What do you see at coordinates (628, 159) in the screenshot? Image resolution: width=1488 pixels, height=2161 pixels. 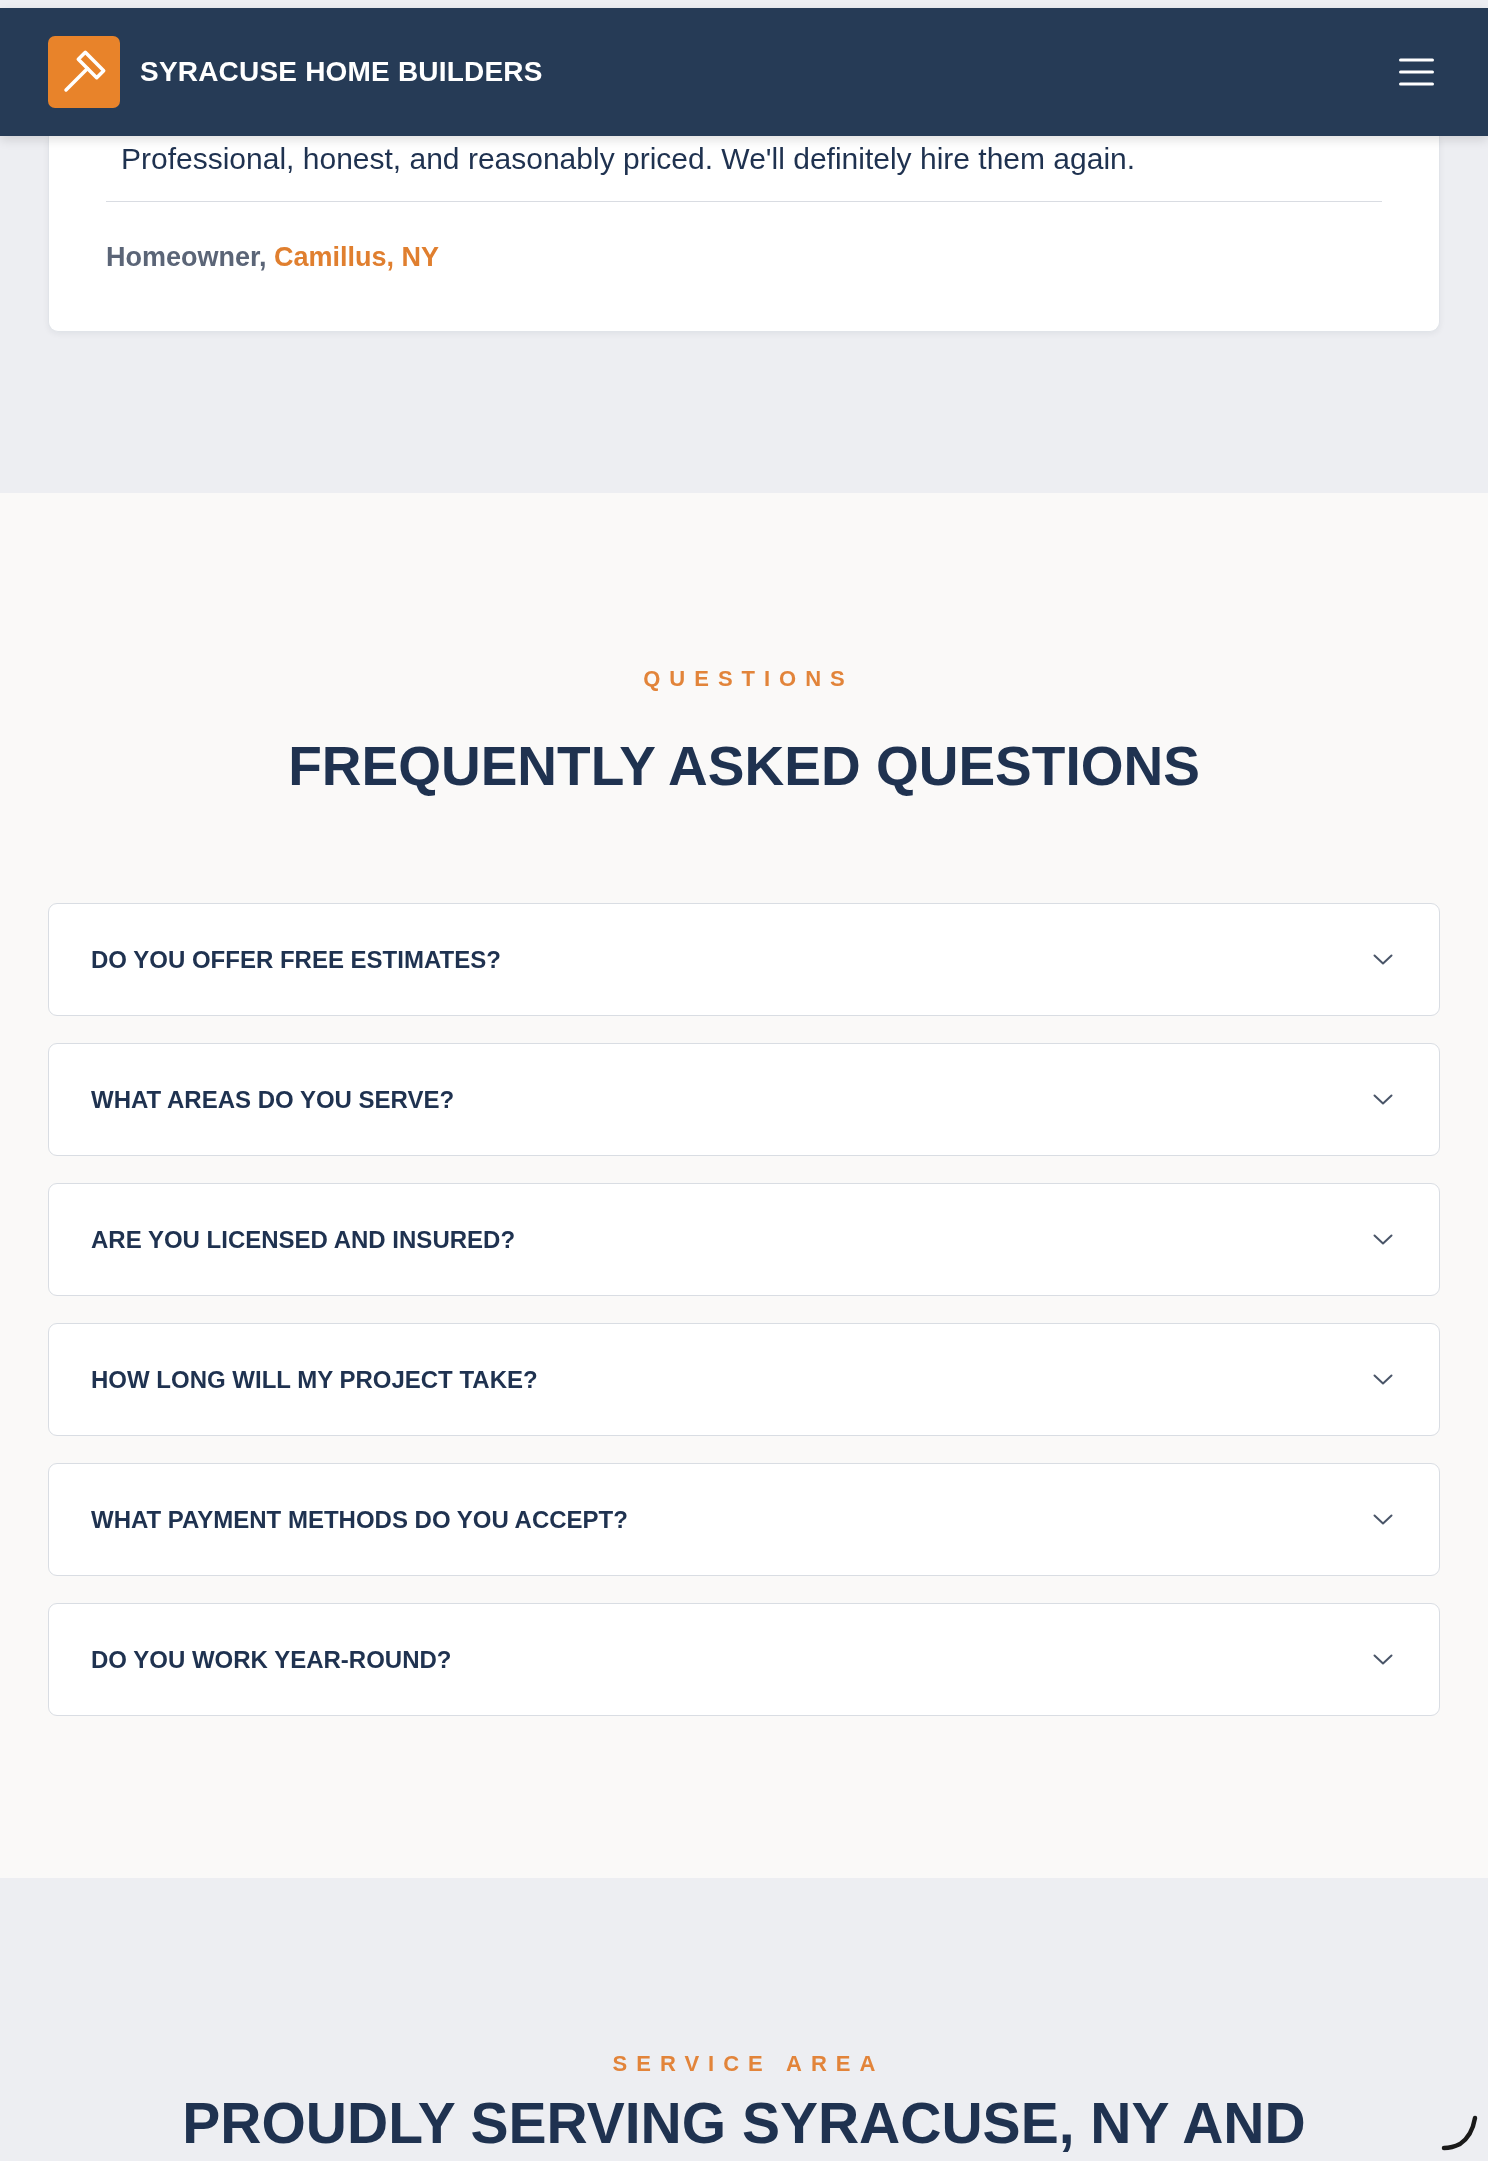 I see `testimonial-quote: Professional, honest, and reasonably priced. We'll definitely hire them again.` at bounding box center [628, 159].